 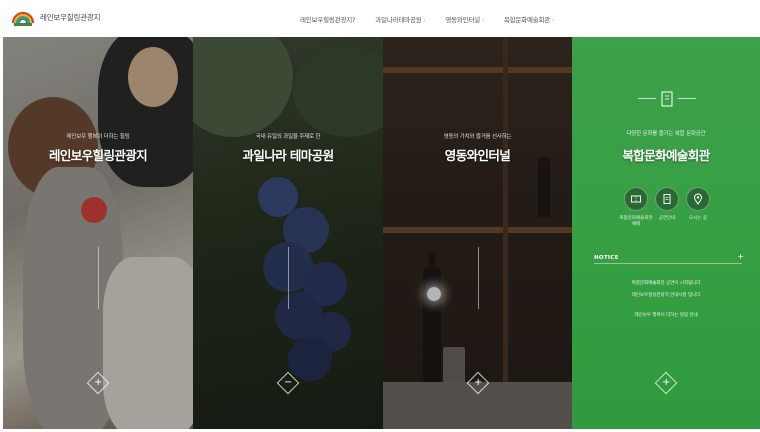 I want to click on notice-item: 레인보우힐링관광지 안내사항 입니다, so click(x=666, y=295).